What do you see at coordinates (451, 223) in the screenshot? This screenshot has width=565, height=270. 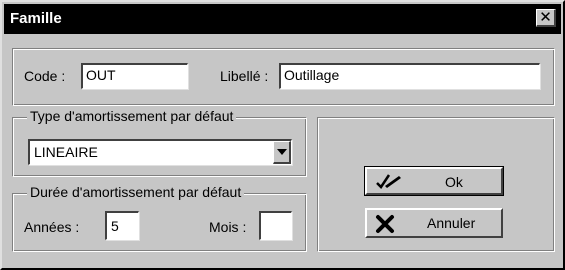 I see `cancel-label: Annuler` at bounding box center [451, 223].